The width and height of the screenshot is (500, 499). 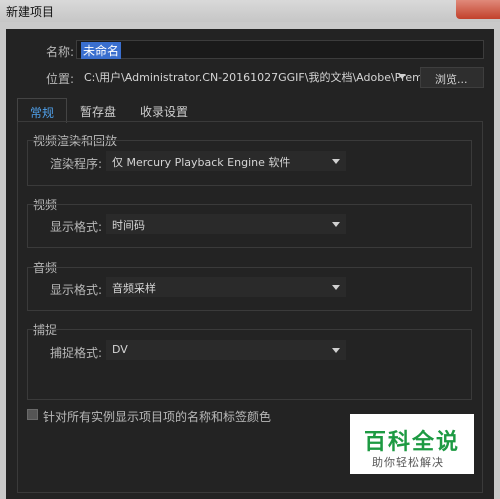 What do you see at coordinates (164, 112) in the screenshot?
I see `tab-ingest-settings-label: 收录设置` at bounding box center [164, 112].